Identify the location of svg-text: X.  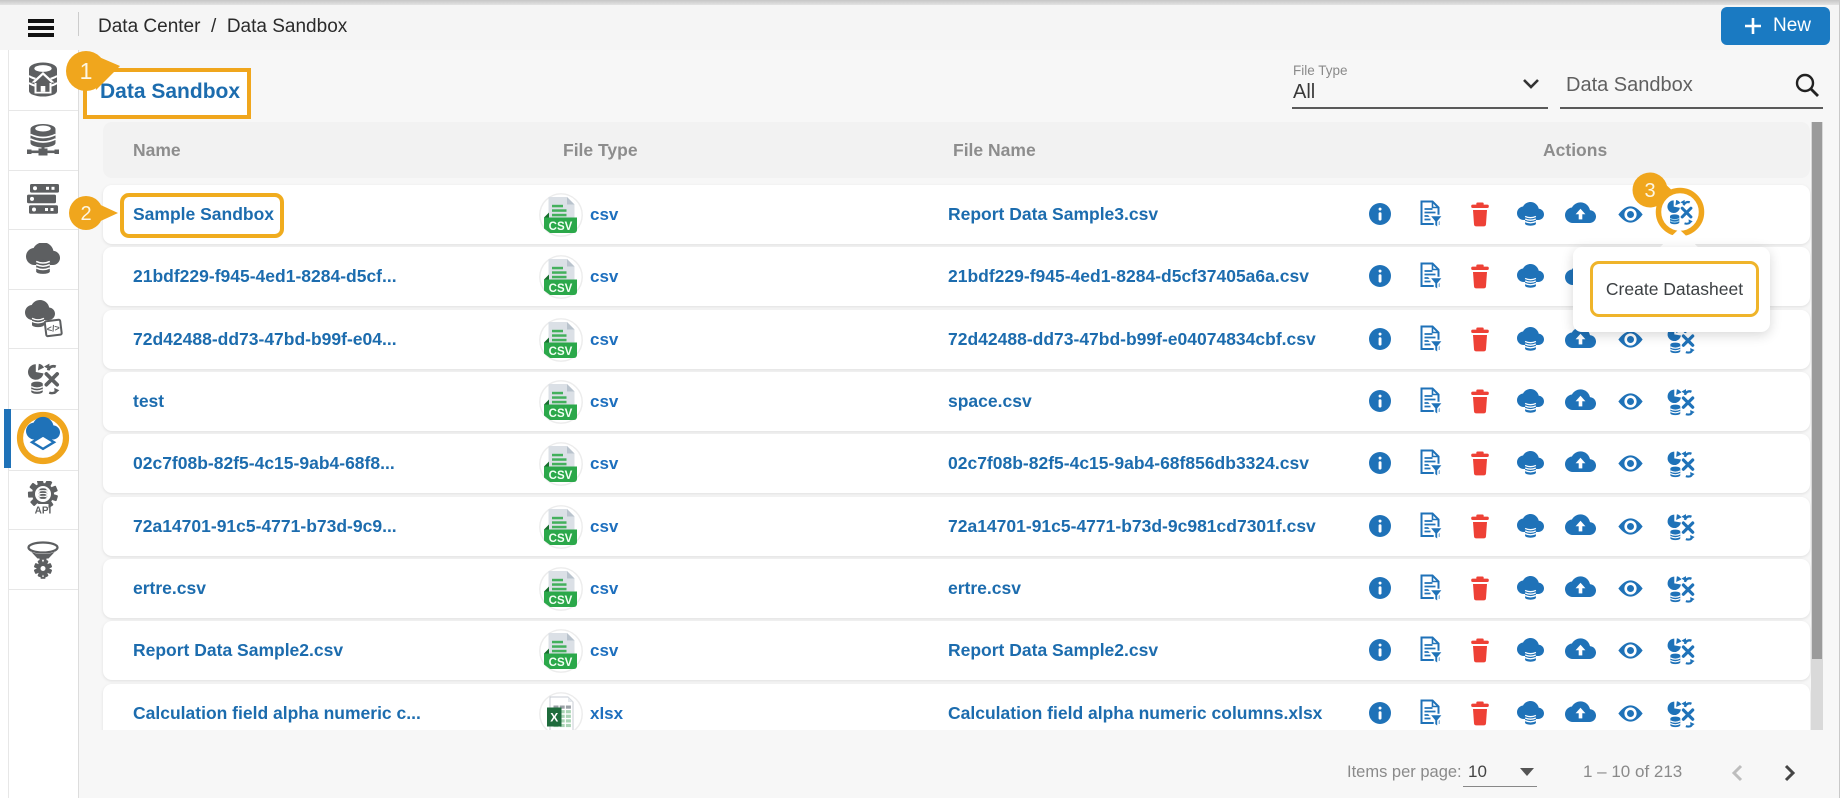
(554, 718).